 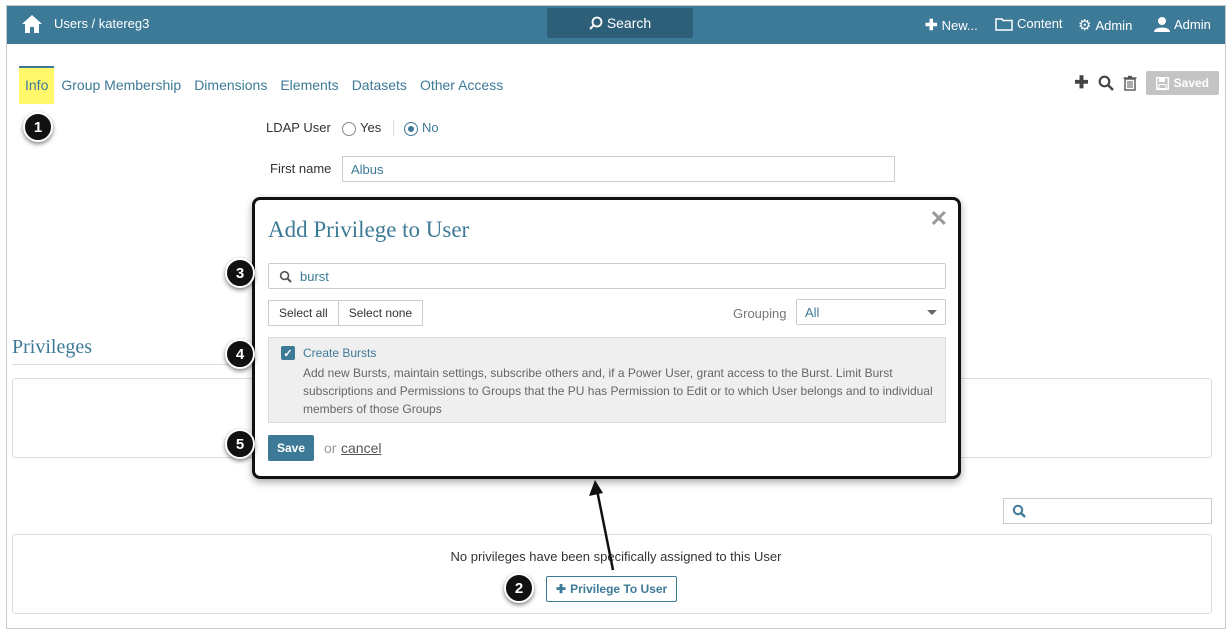 I want to click on ldap-no-label: No, so click(x=430, y=127).